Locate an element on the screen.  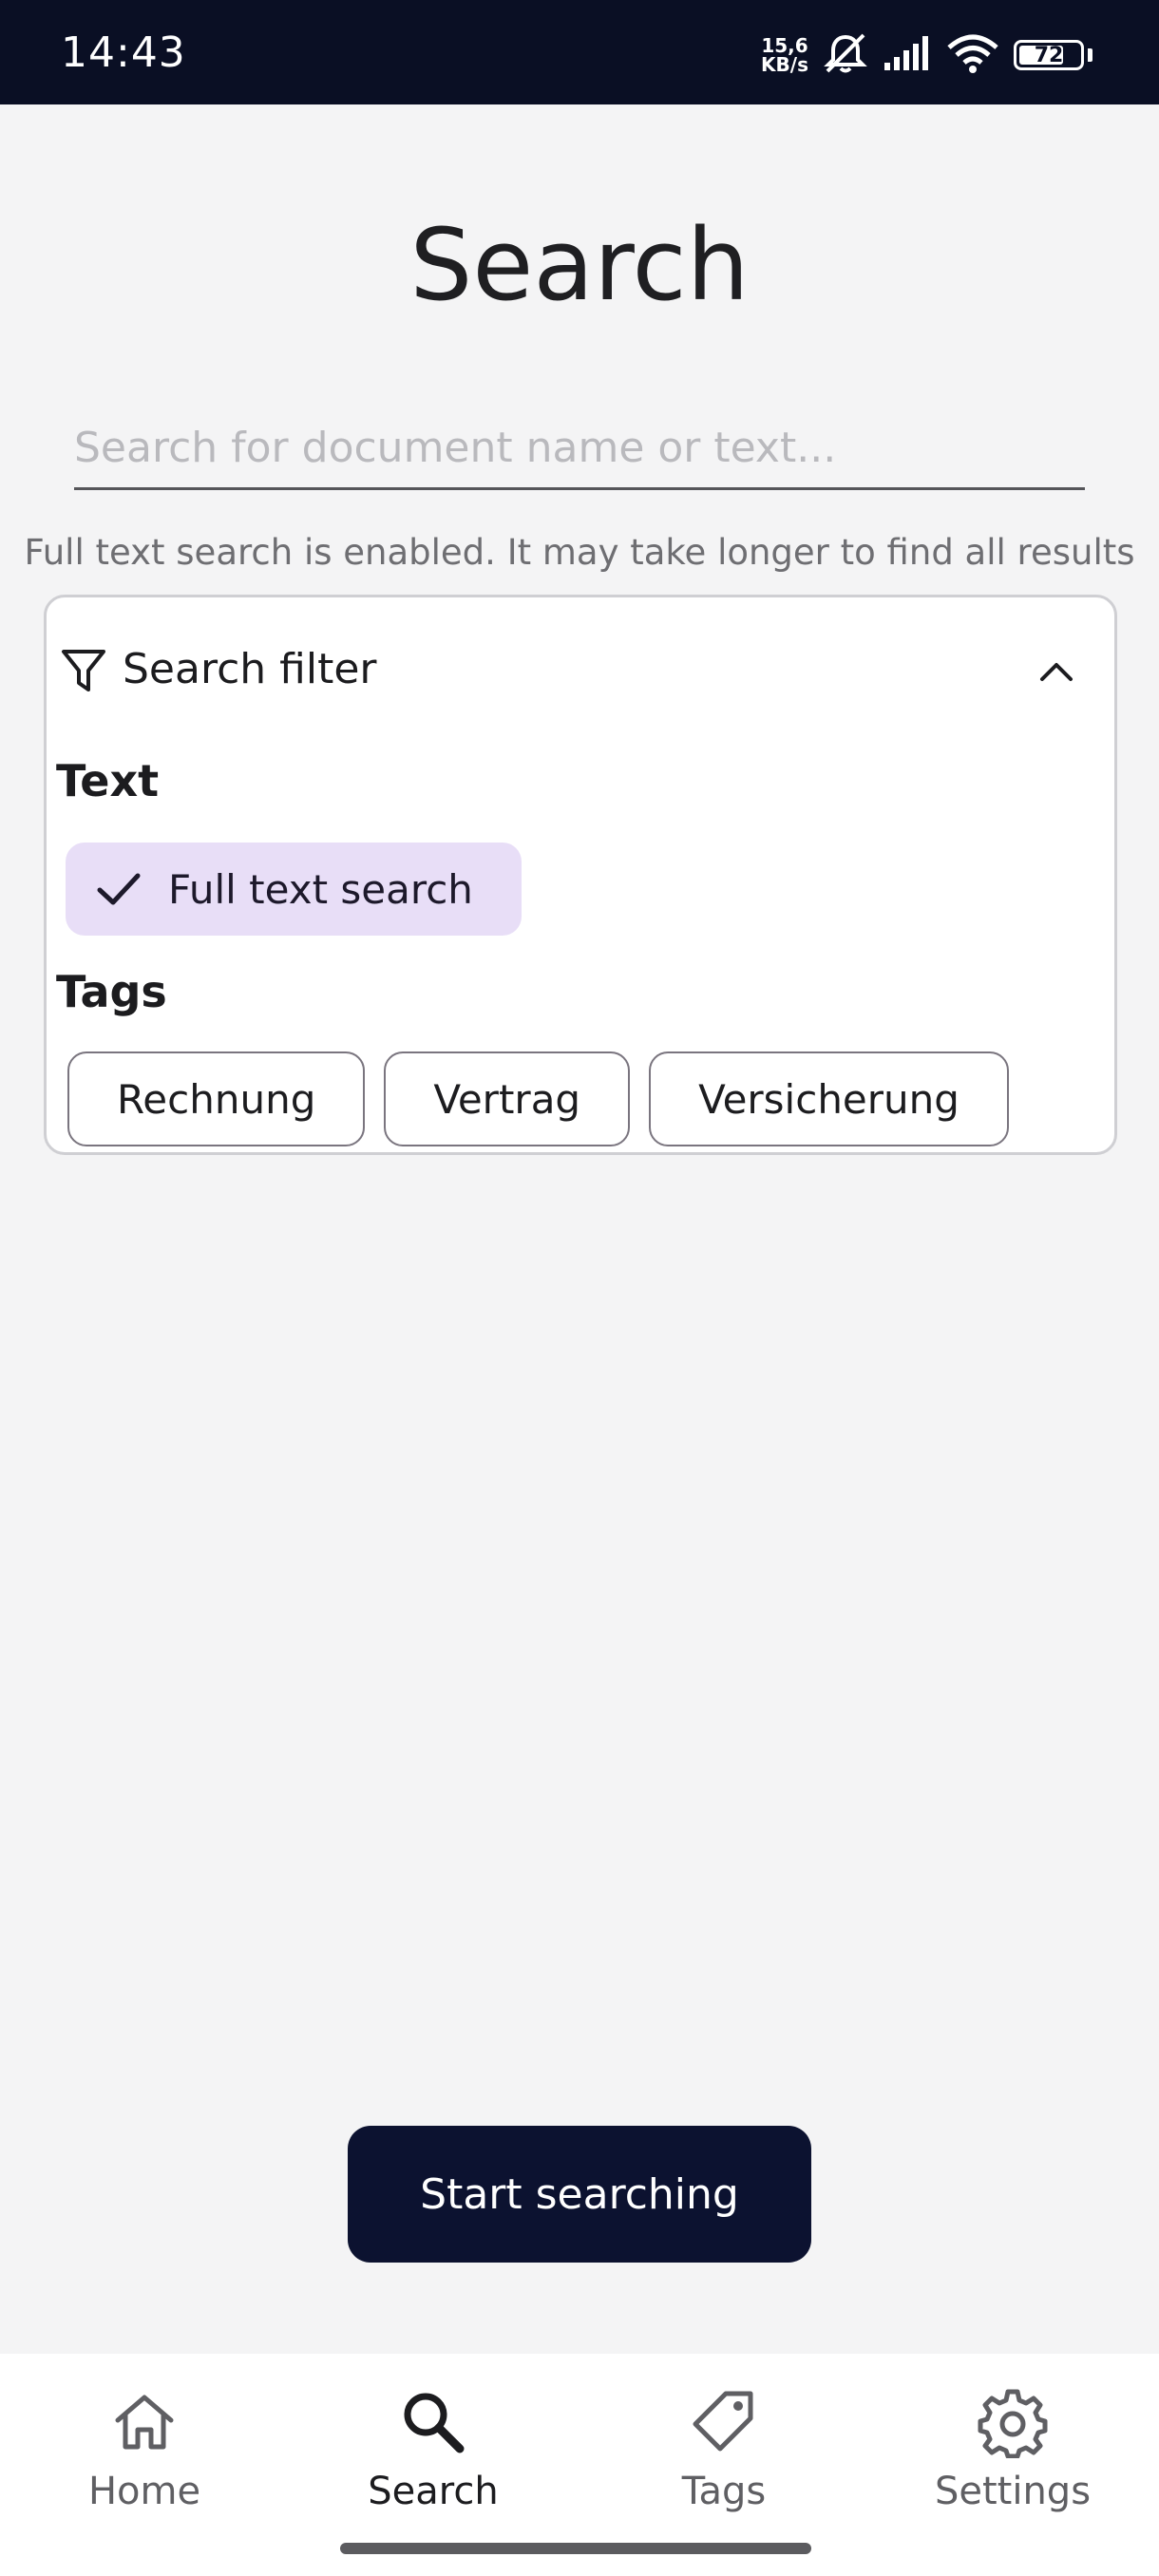
signal-icon is located at coordinates (907, 55).